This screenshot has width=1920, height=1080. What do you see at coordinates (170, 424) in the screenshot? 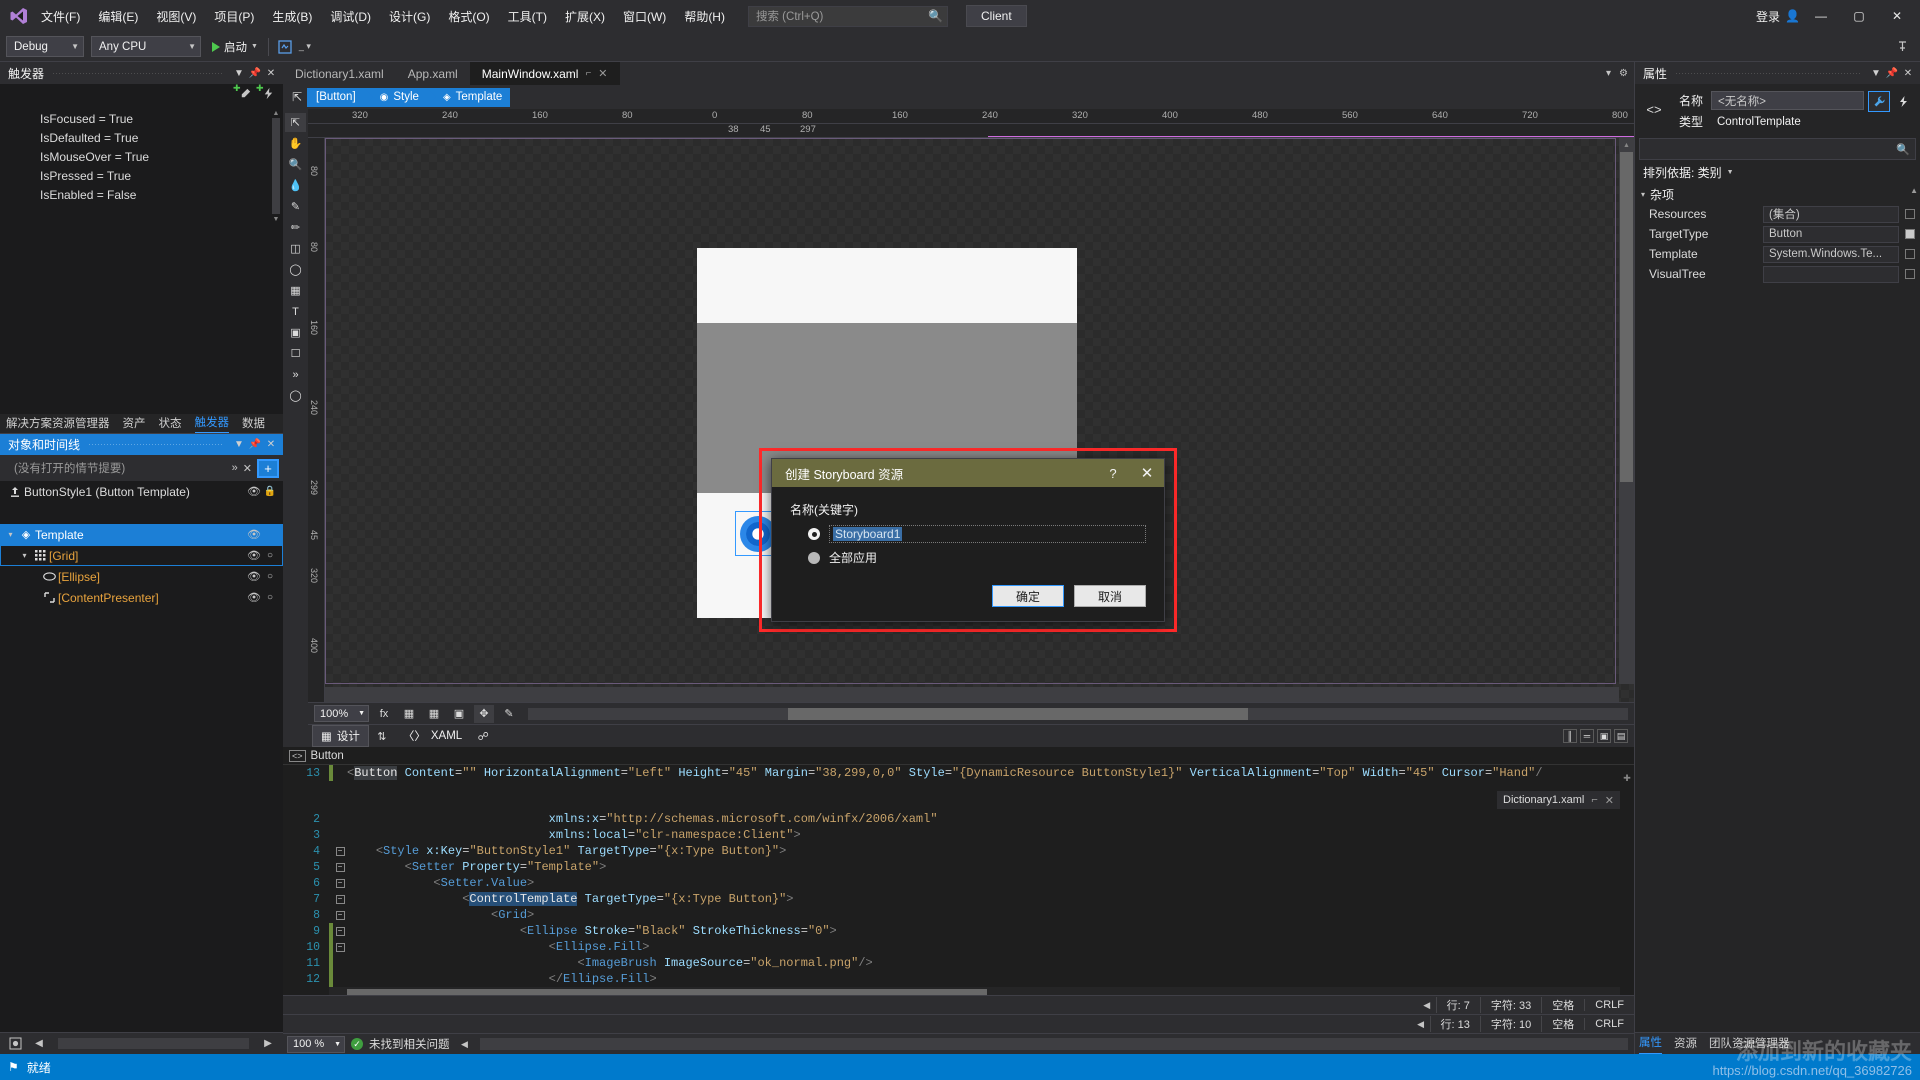
I see `tab-states: 状态` at bounding box center [170, 424].